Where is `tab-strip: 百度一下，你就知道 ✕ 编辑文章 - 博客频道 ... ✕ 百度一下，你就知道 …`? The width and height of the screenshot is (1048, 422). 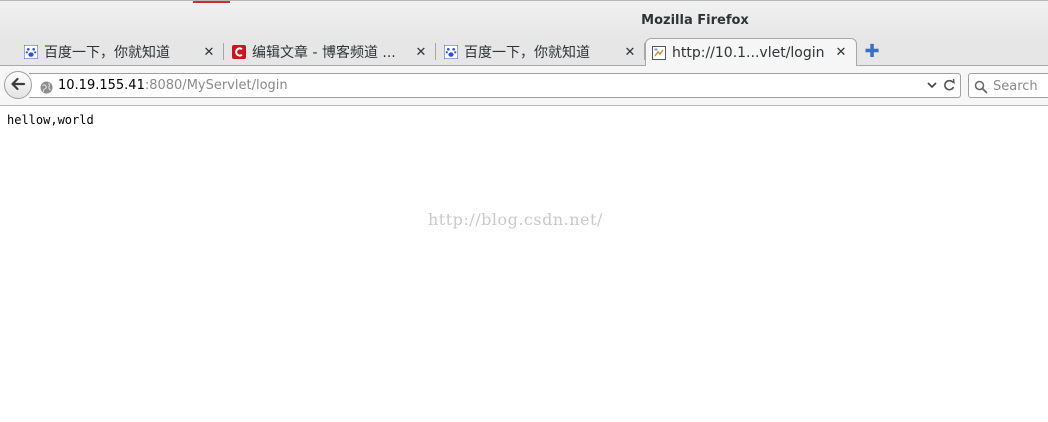
tab-strip: 百度一下，你就知道 ✕ 编辑文章 - 博客频道 ... ✕ 百度一下，你就知道 … is located at coordinates (524, 52).